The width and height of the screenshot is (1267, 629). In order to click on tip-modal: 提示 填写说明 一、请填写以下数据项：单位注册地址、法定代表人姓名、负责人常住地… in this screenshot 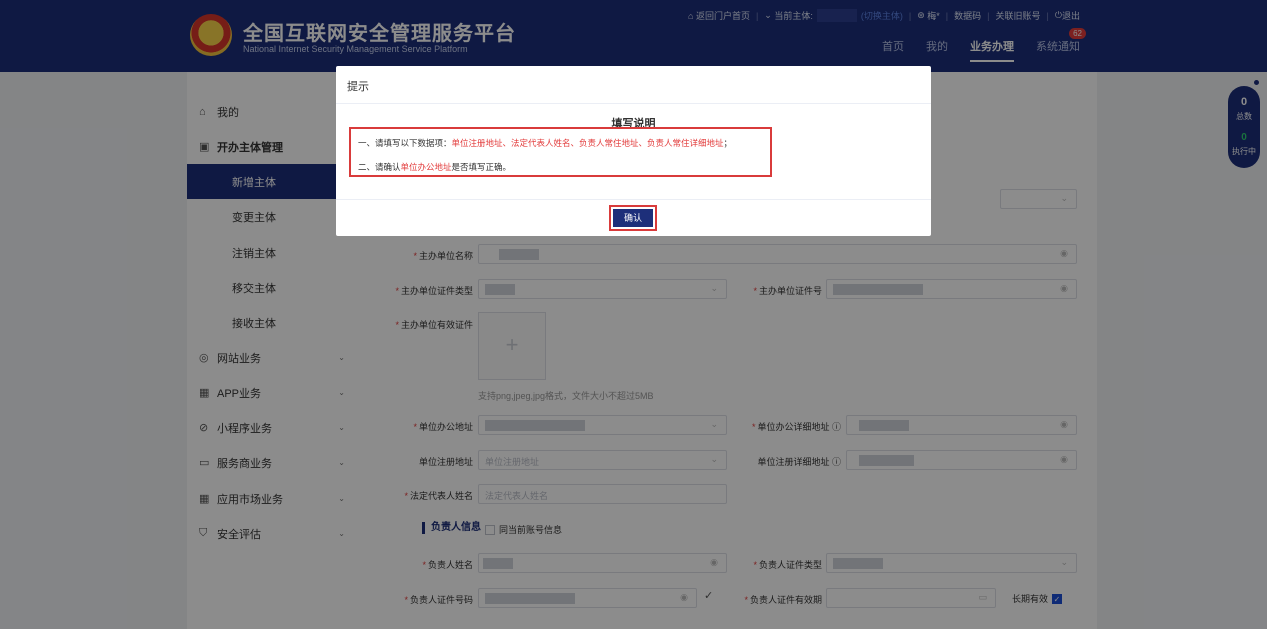, I will do `click(633, 151)`.